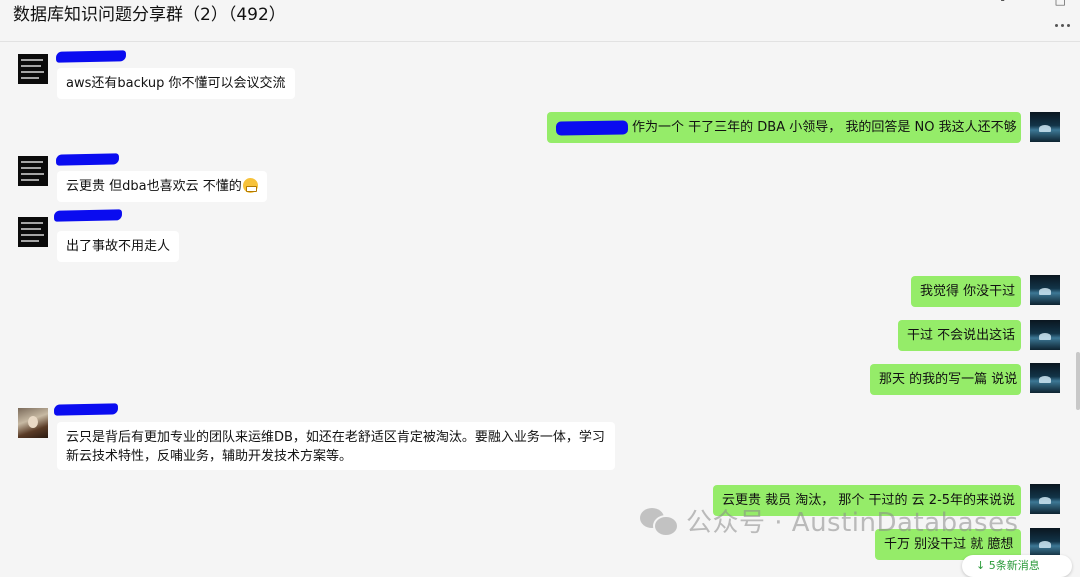 This screenshot has height=577, width=1080. I want to click on wechat-watermark: 公众号 · AustinDatabases, so click(829, 521).